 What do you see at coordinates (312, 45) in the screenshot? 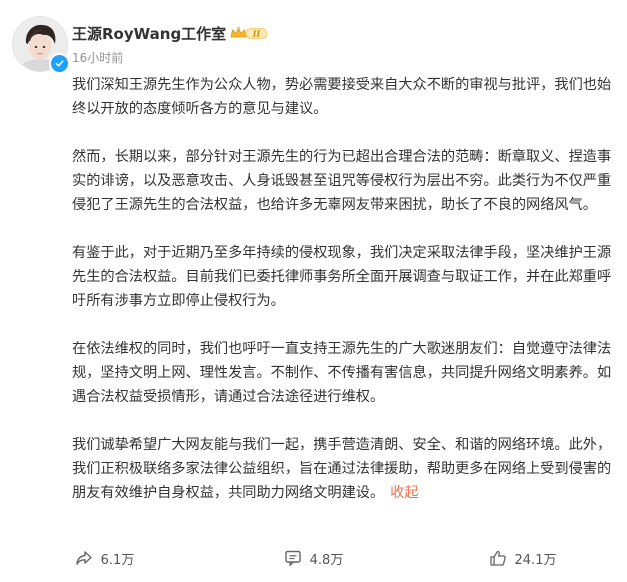
I see `post-header: 王源RoyWang工作室 II 16小时前` at bounding box center [312, 45].